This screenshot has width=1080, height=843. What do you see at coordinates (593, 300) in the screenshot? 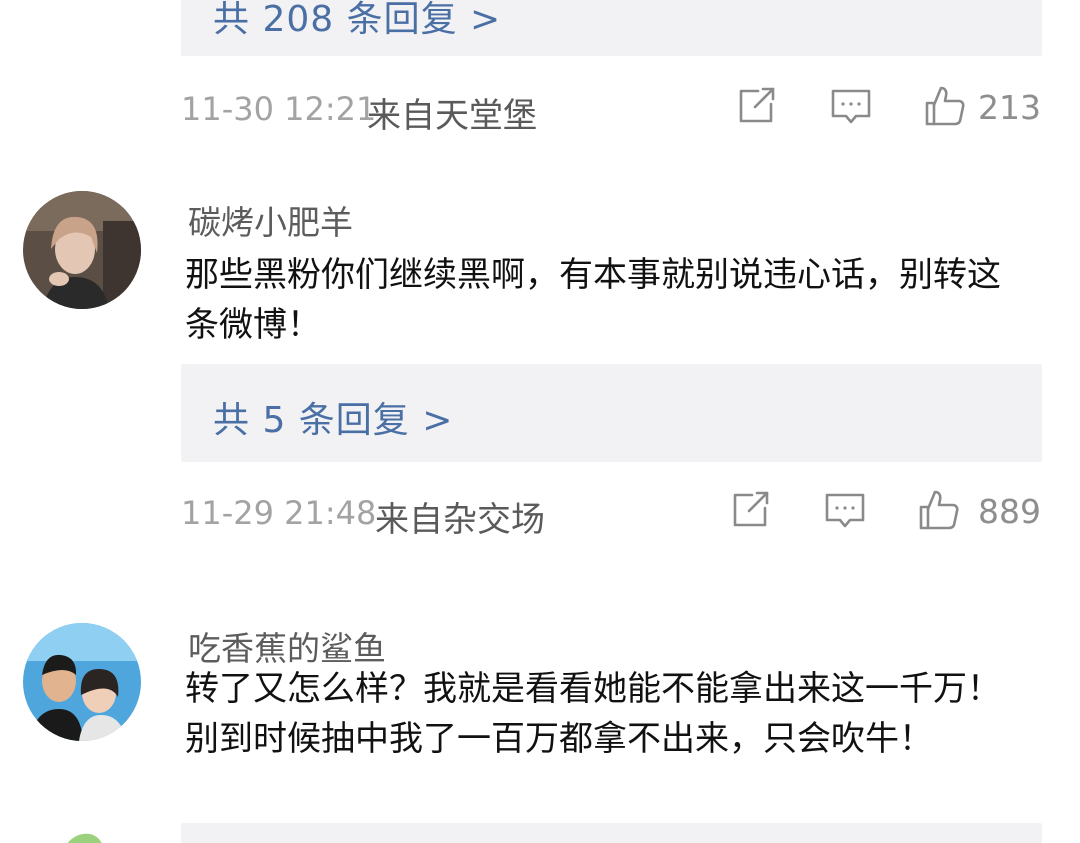
I see `comment-text: 那些黑粉你们继续黑啊，有本事就别说违心话，别转这条微博！` at bounding box center [593, 300].